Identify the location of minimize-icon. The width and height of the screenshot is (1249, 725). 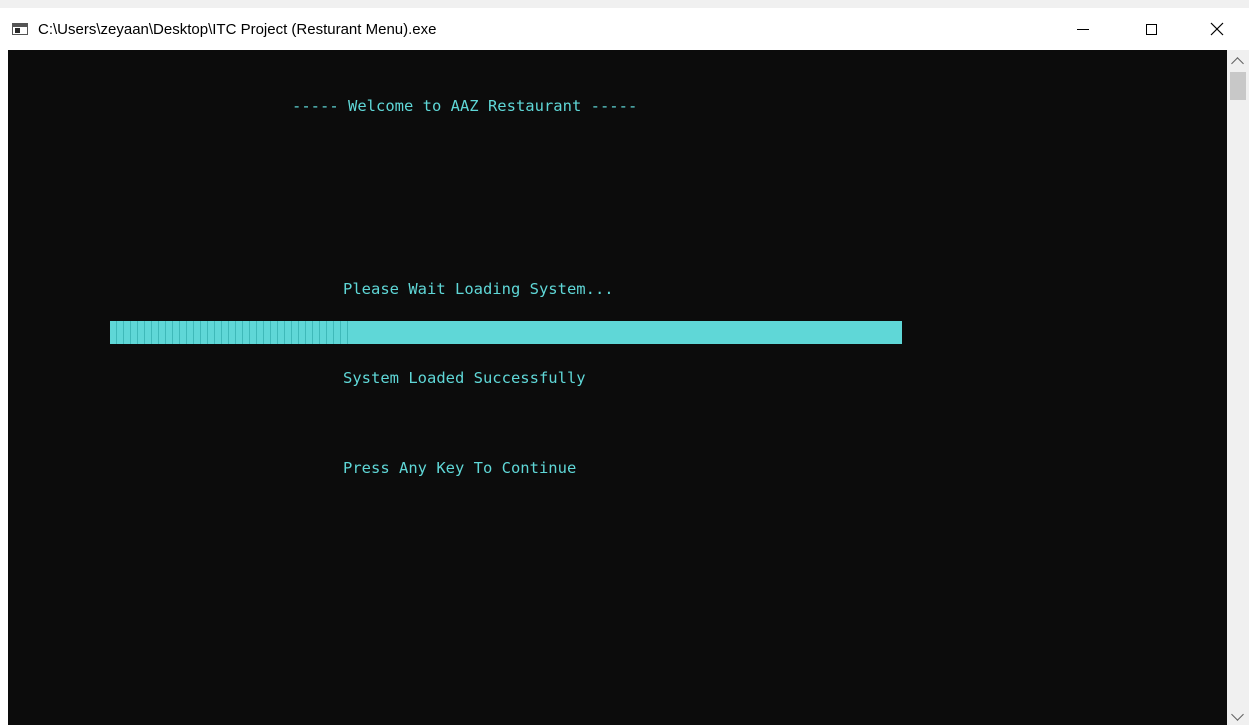
(1083, 29).